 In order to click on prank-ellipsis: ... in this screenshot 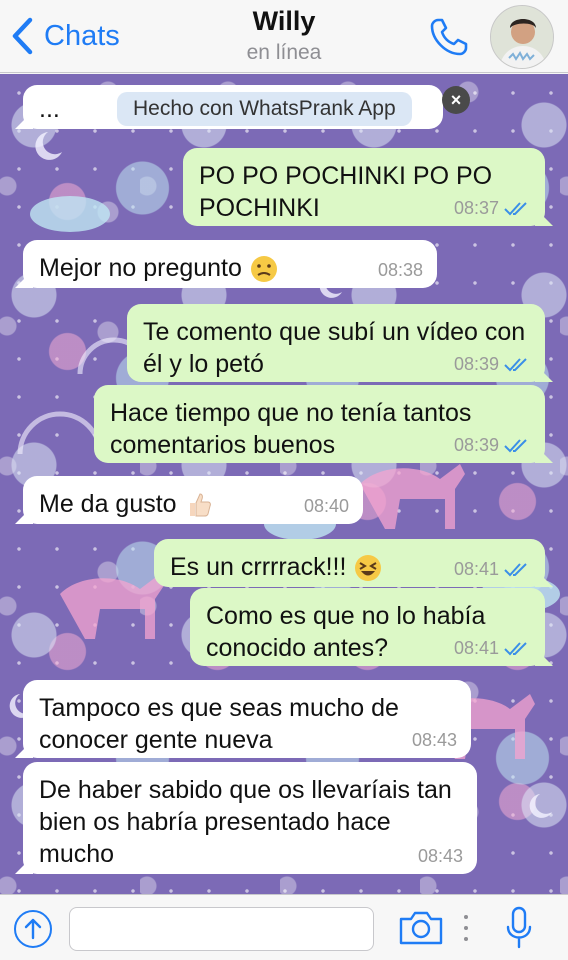, I will do `click(49, 109)`.